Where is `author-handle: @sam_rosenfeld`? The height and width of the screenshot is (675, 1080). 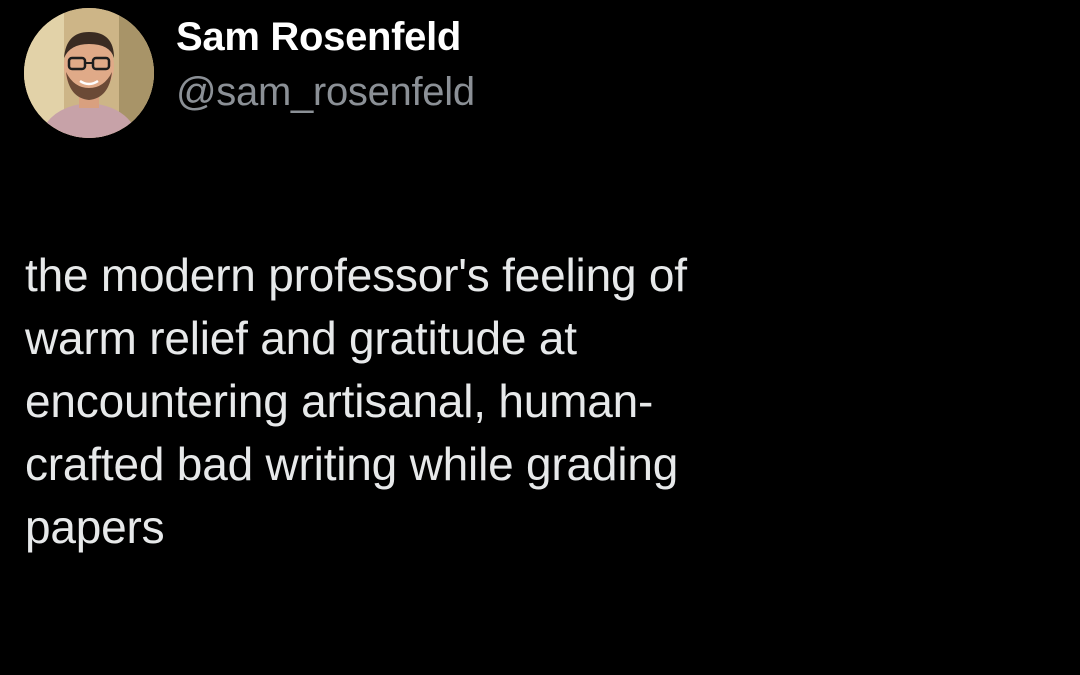
author-handle: @sam_rosenfeld is located at coordinates (325, 92).